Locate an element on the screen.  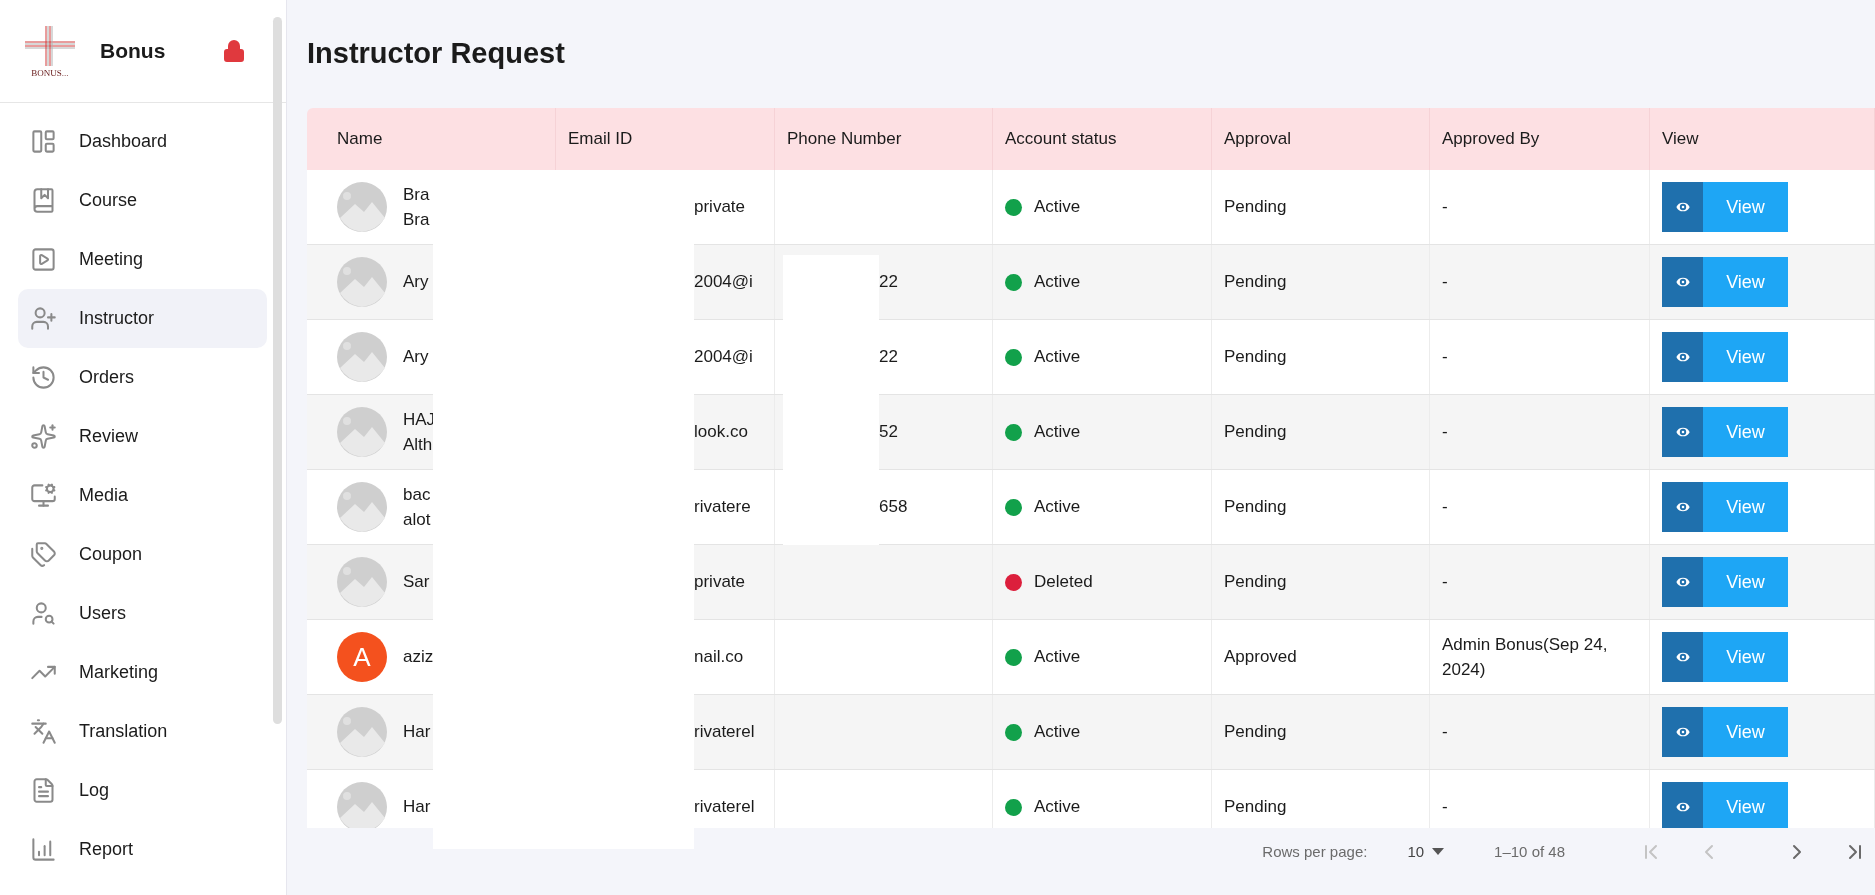
tags-icon is located at coordinates (43, 554).